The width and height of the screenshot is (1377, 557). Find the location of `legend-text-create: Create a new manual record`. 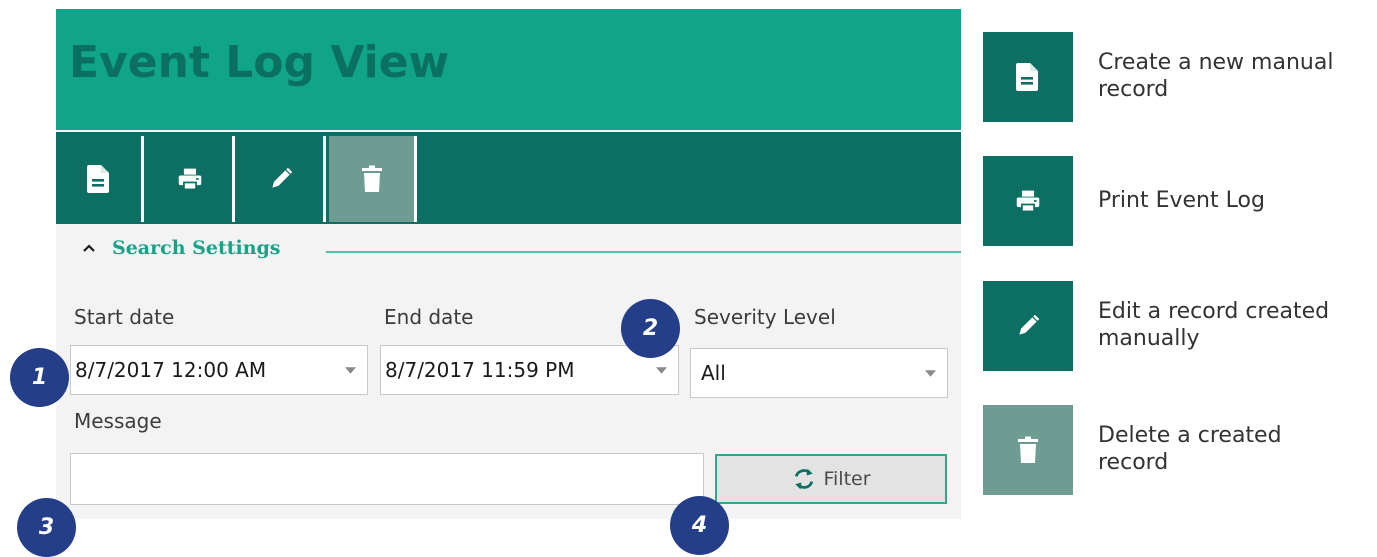

legend-text-create: Create a new manual record is located at coordinates (1216, 76).